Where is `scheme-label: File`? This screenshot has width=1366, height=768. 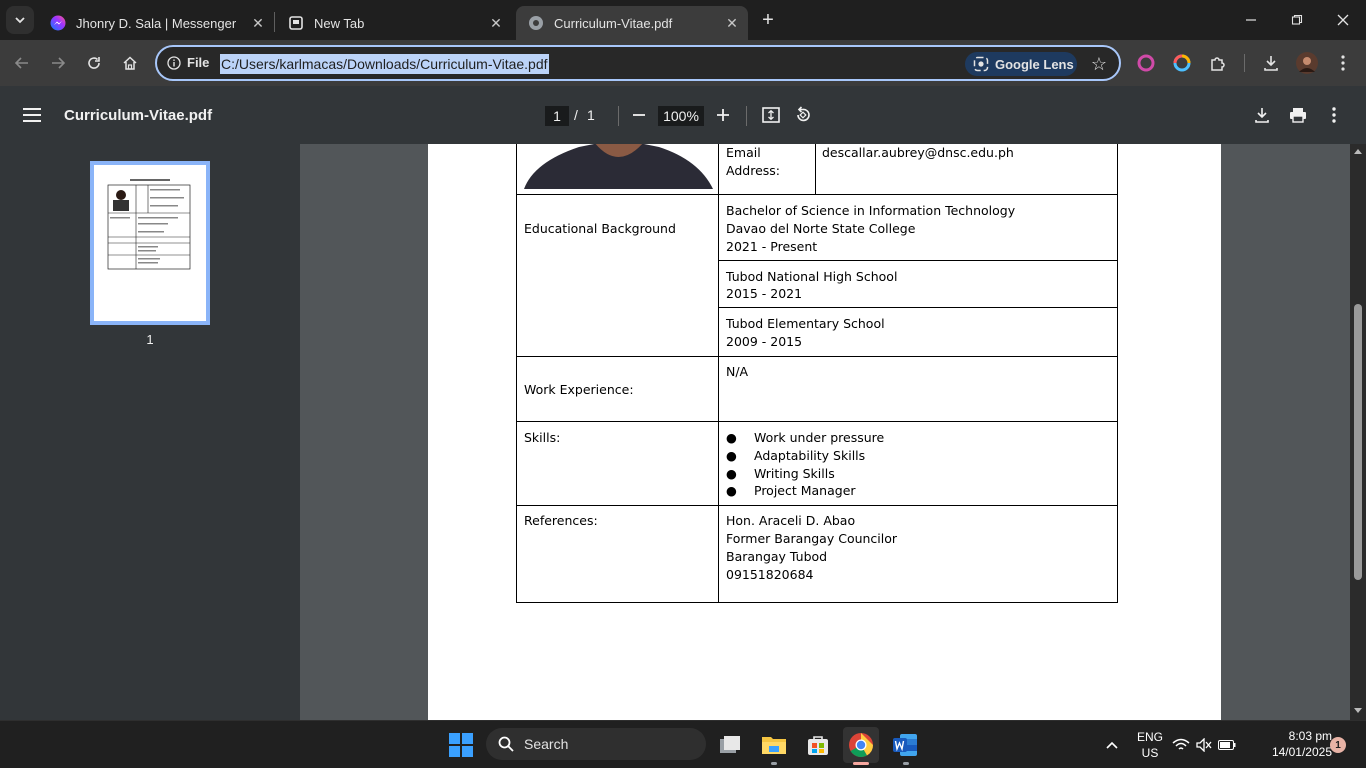
scheme-label: File is located at coordinates (198, 62).